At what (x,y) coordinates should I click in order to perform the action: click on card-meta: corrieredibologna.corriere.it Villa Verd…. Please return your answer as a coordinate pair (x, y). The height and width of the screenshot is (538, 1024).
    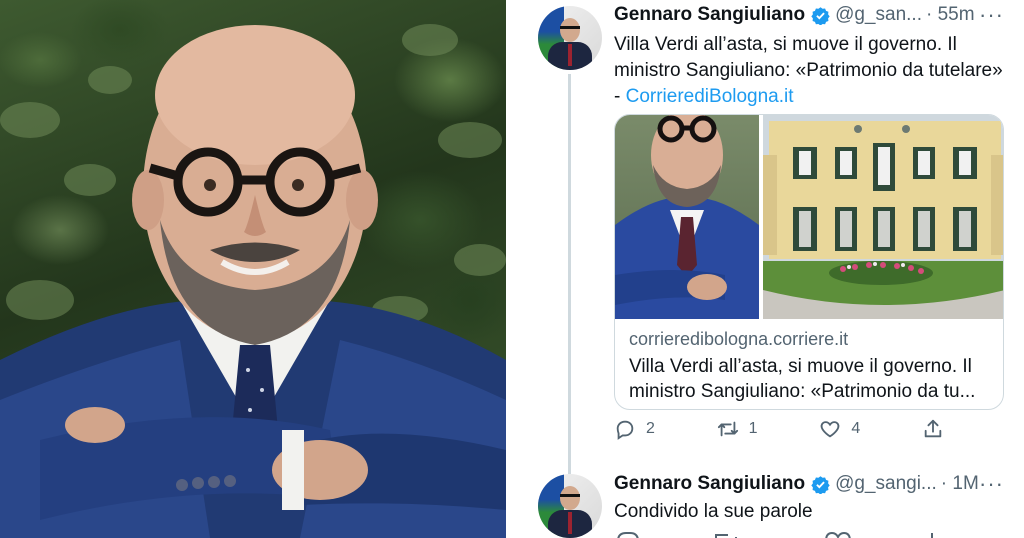
    Looking at the image, I should click on (809, 366).